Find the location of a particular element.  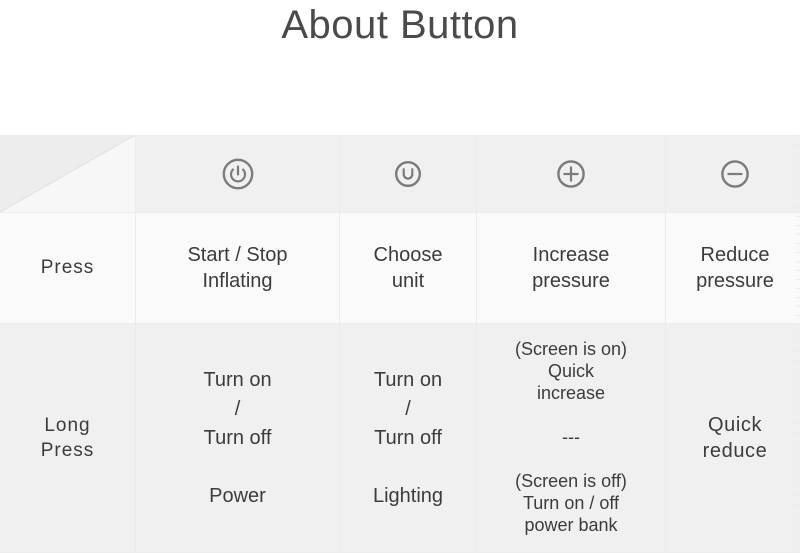

cell-long-press-reduce-text: Quick reduce is located at coordinates (733, 438).